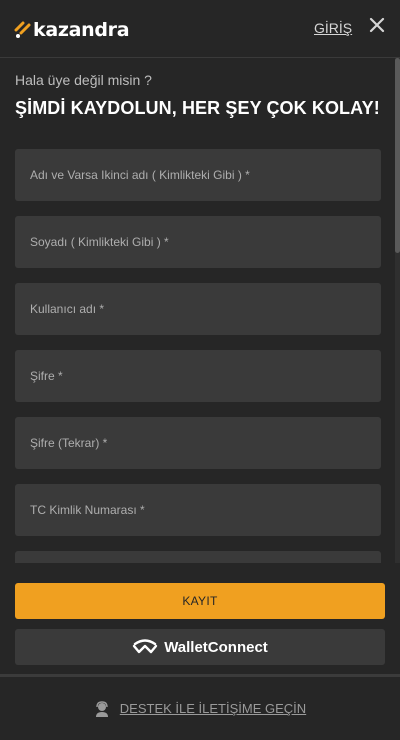 The height and width of the screenshot is (740, 400). What do you see at coordinates (46, 376) in the screenshot?
I see `password-placeholder: Şifre *` at bounding box center [46, 376].